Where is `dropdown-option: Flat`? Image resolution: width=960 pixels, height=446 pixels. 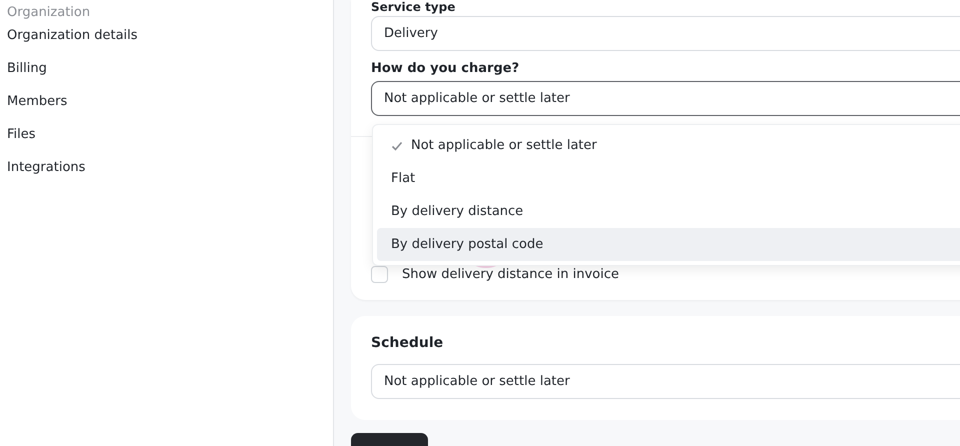
dropdown-option: Flat is located at coordinates (668, 178).